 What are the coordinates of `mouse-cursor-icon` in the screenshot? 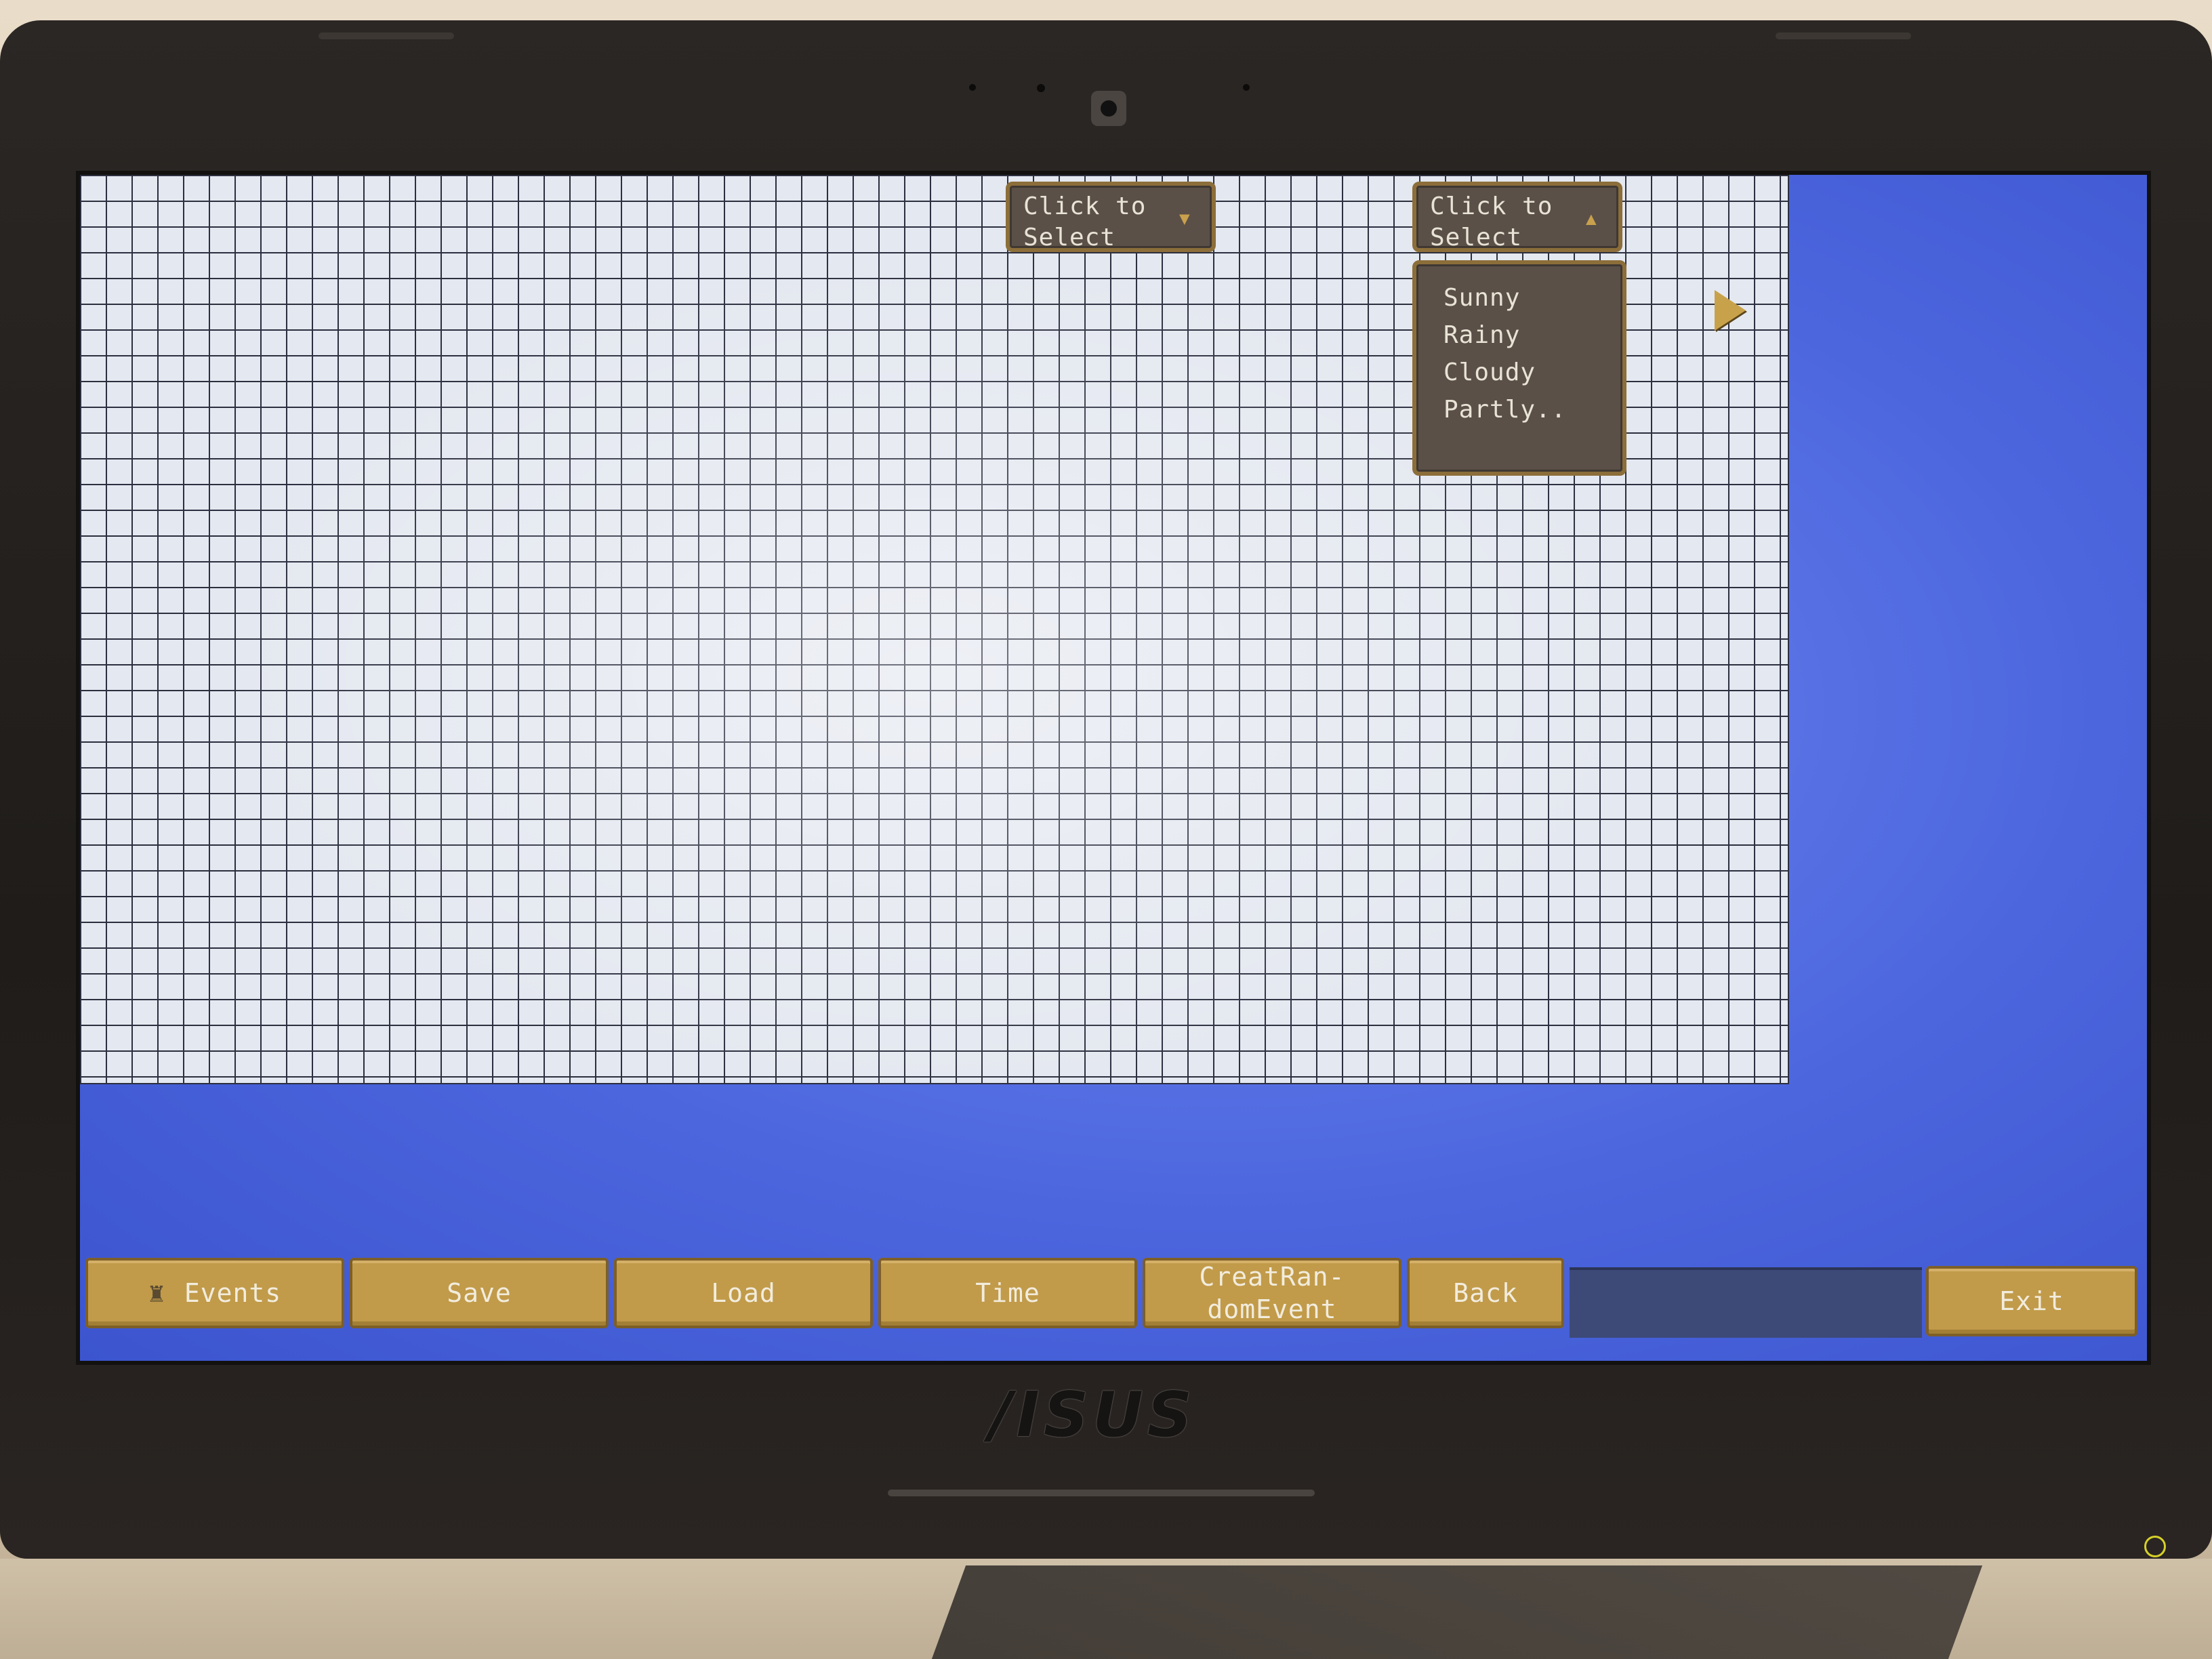 It's located at (1730, 310).